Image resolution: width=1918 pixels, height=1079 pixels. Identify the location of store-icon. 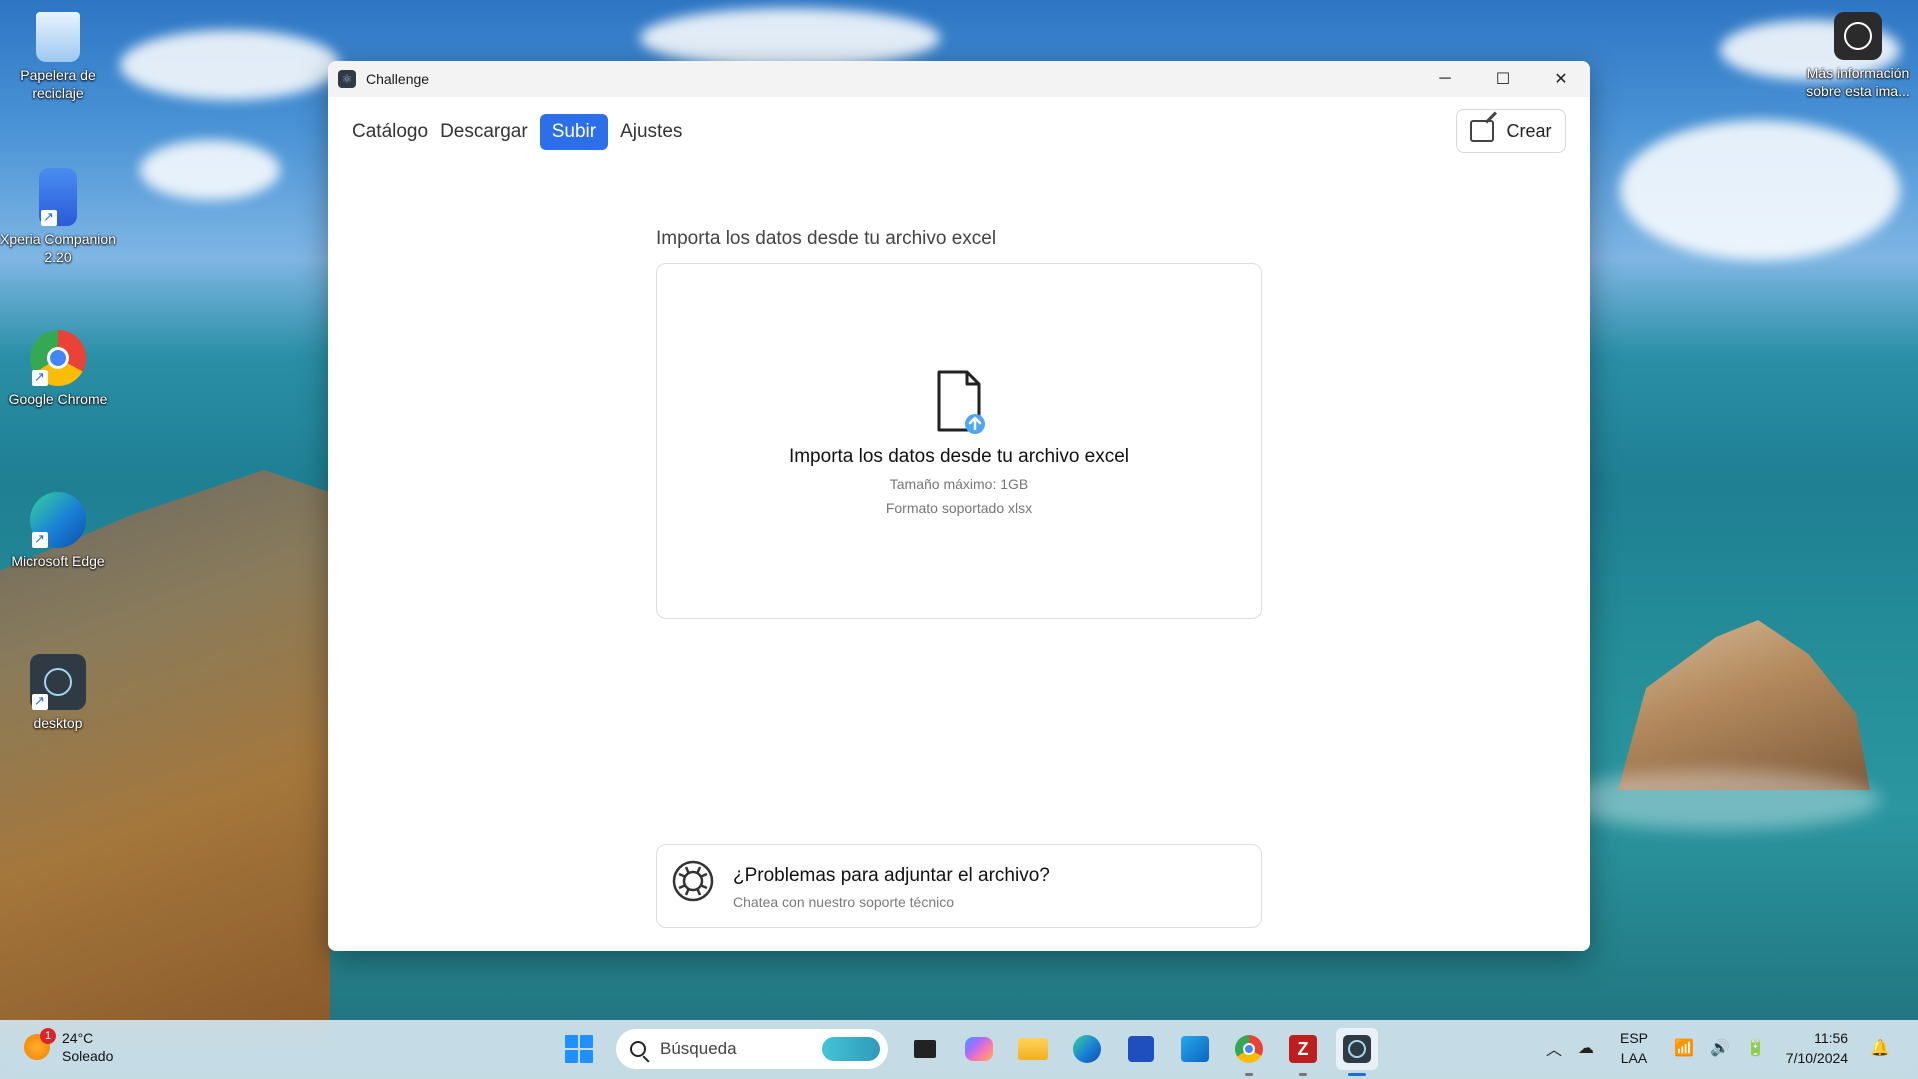
(1141, 1049).